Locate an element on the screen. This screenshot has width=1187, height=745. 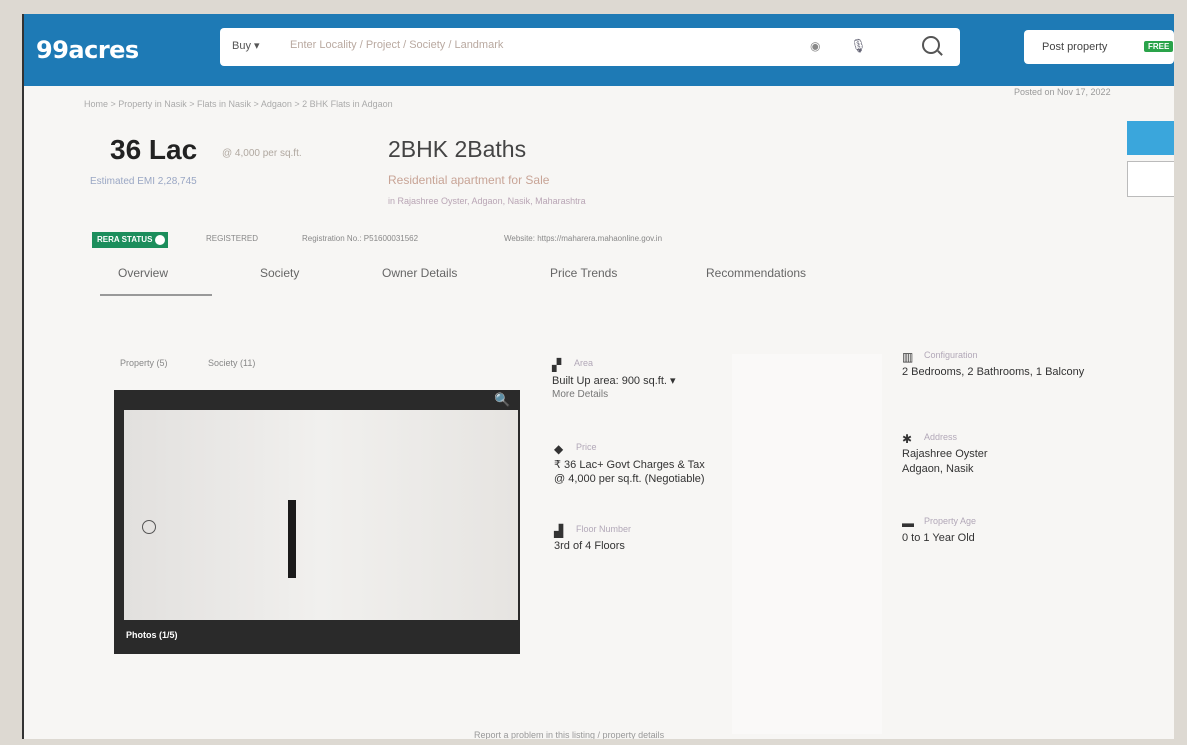
photo-gallery: 🔍 Photos (1/5) is located at coordinates (317, 522).